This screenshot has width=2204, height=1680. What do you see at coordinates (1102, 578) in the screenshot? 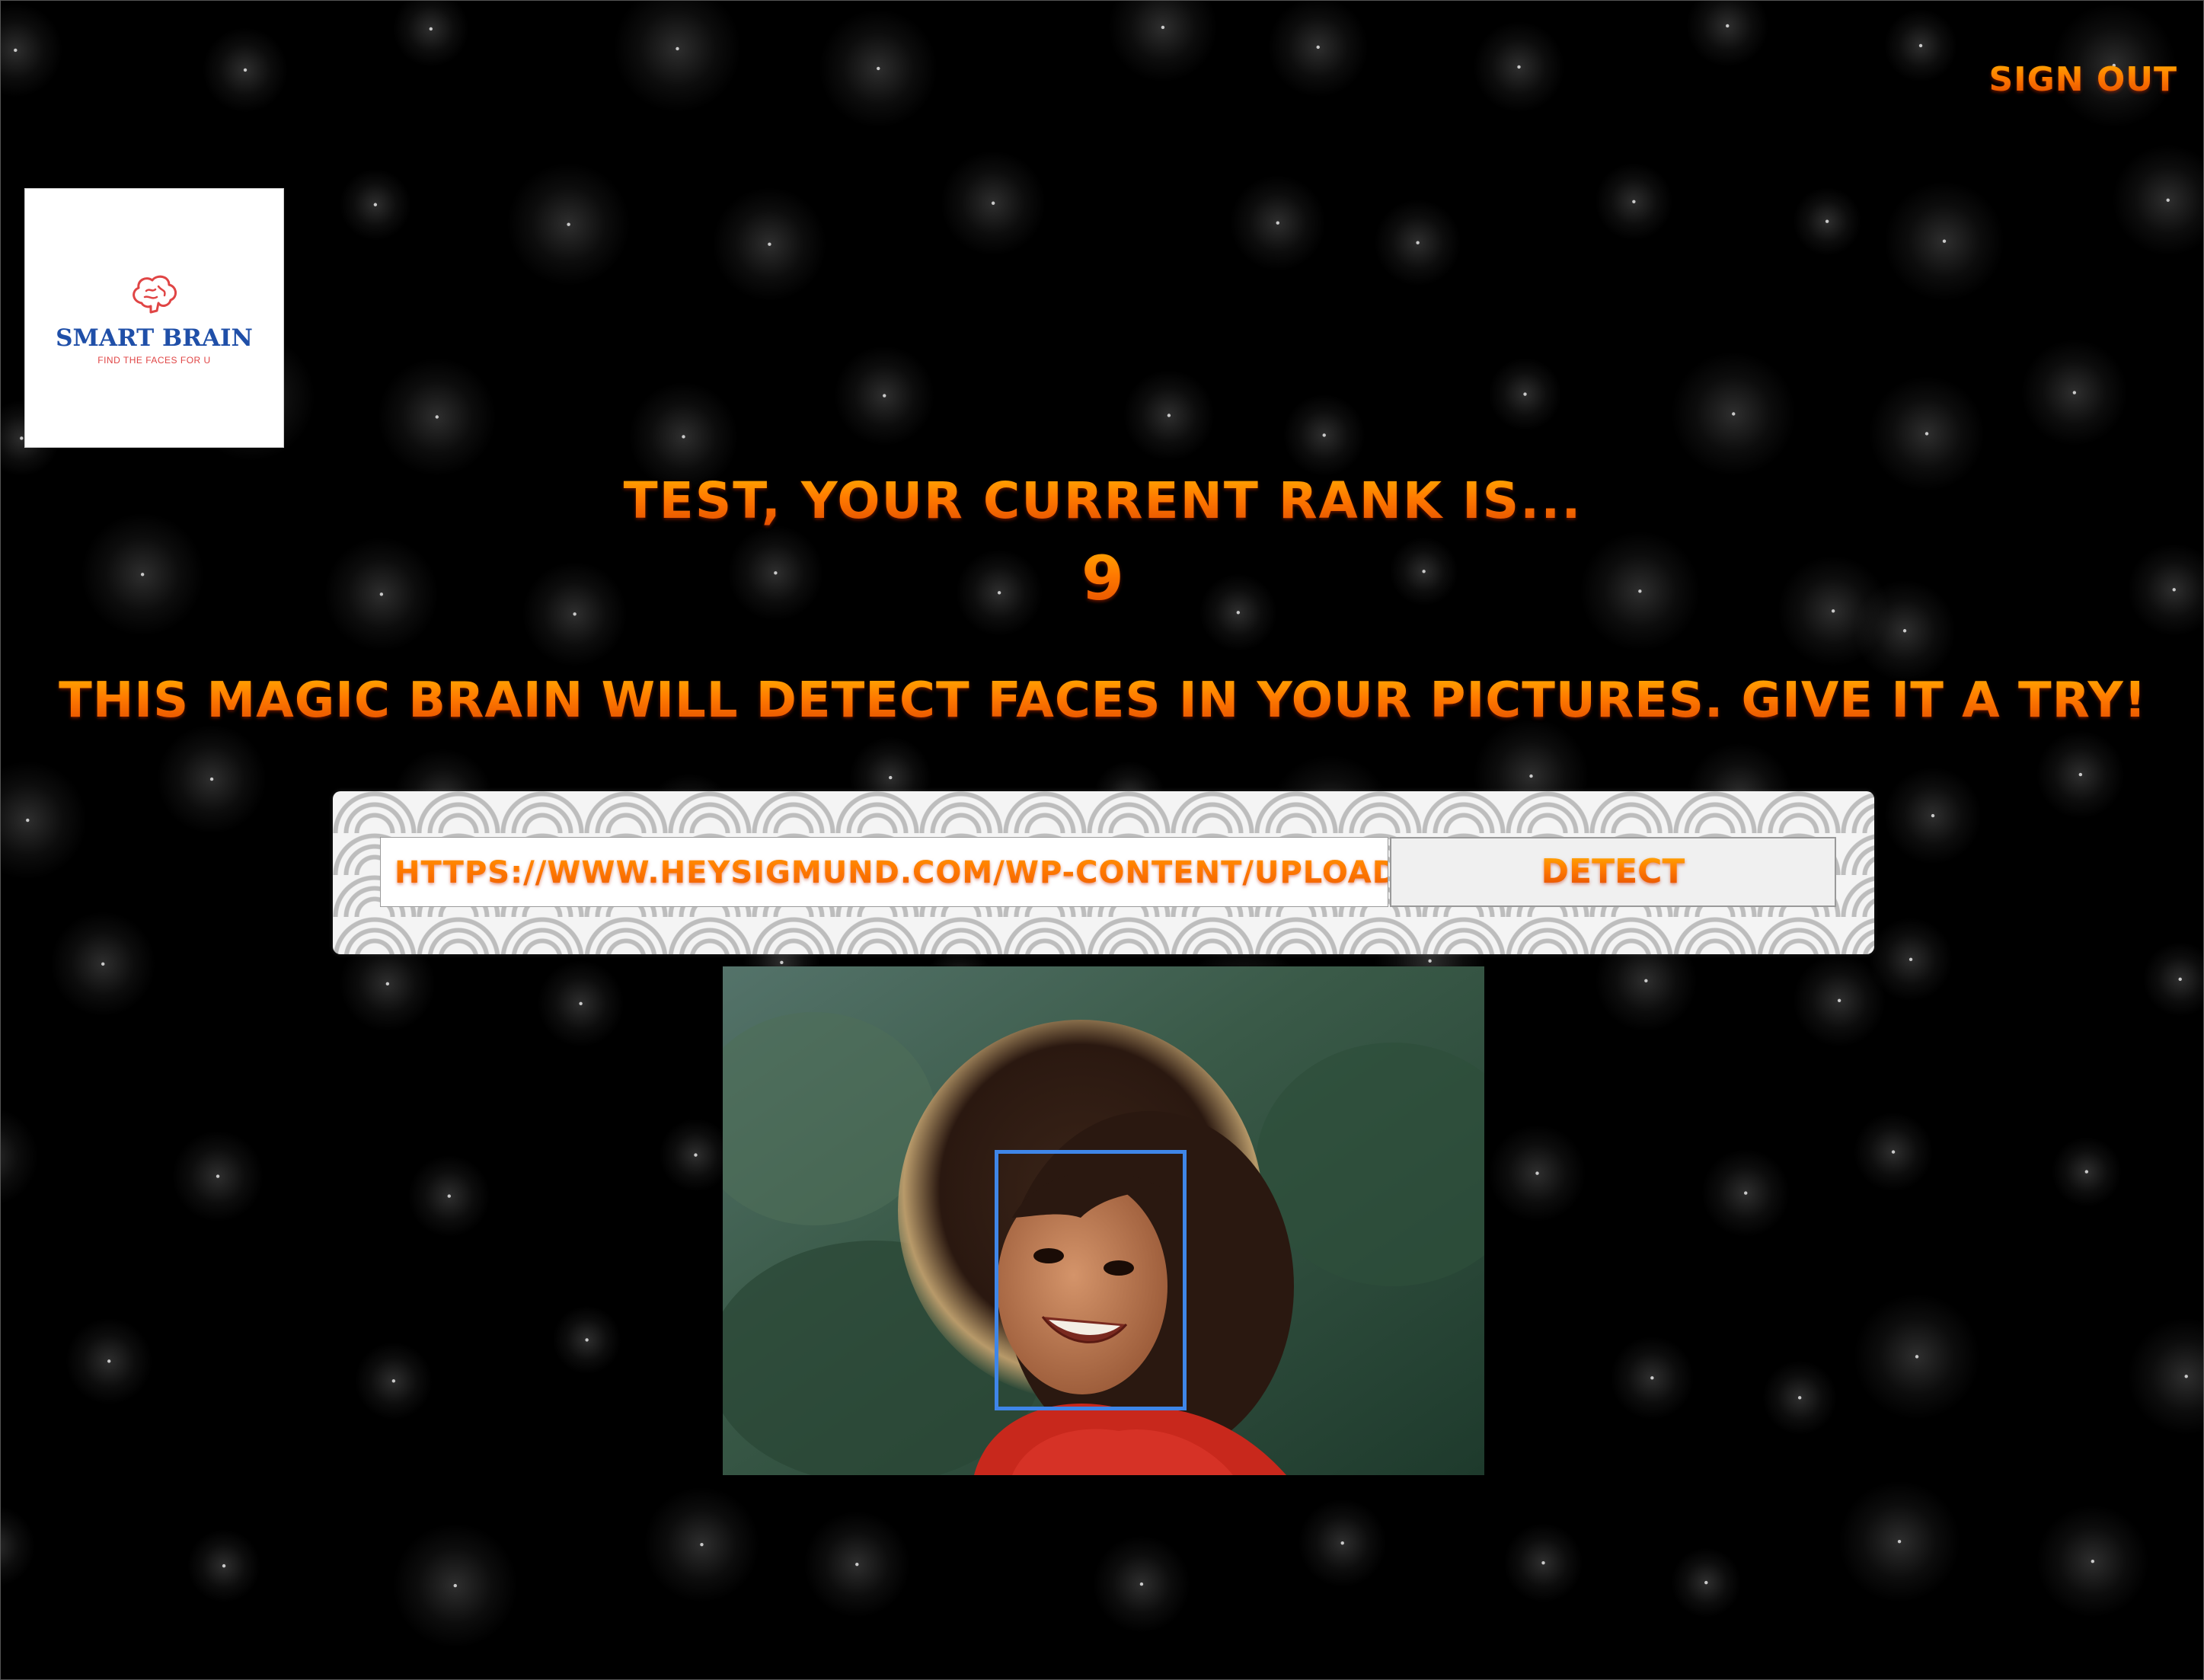
I see `rank-value: 9` at bounding box center [1102, 578].